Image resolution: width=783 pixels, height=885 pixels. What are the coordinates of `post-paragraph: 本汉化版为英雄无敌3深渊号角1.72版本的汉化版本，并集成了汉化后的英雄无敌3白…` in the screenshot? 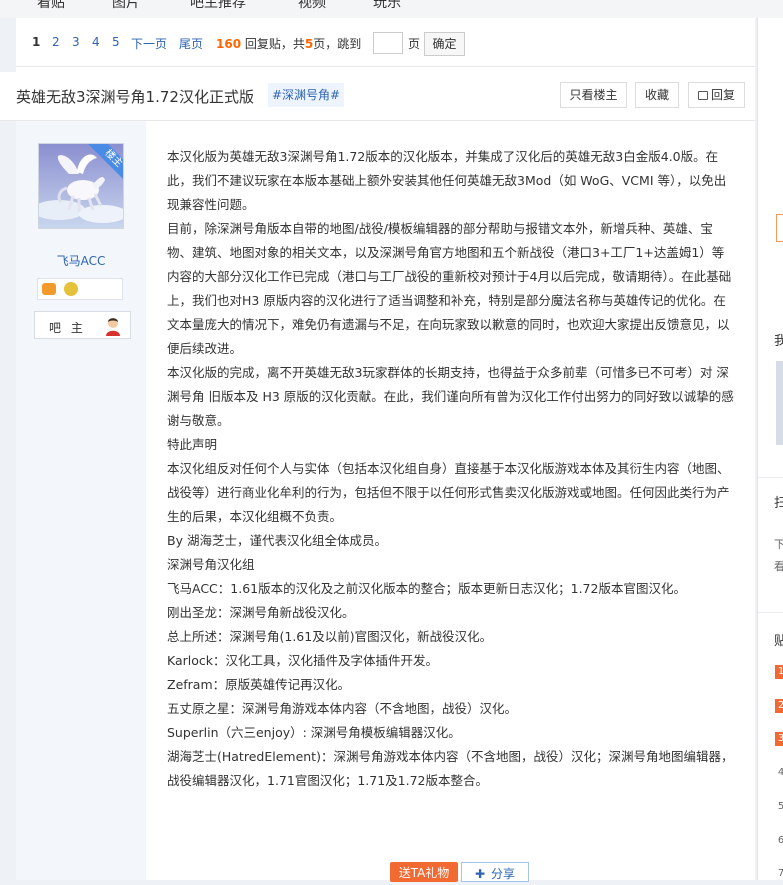 It's located at (447, 180).